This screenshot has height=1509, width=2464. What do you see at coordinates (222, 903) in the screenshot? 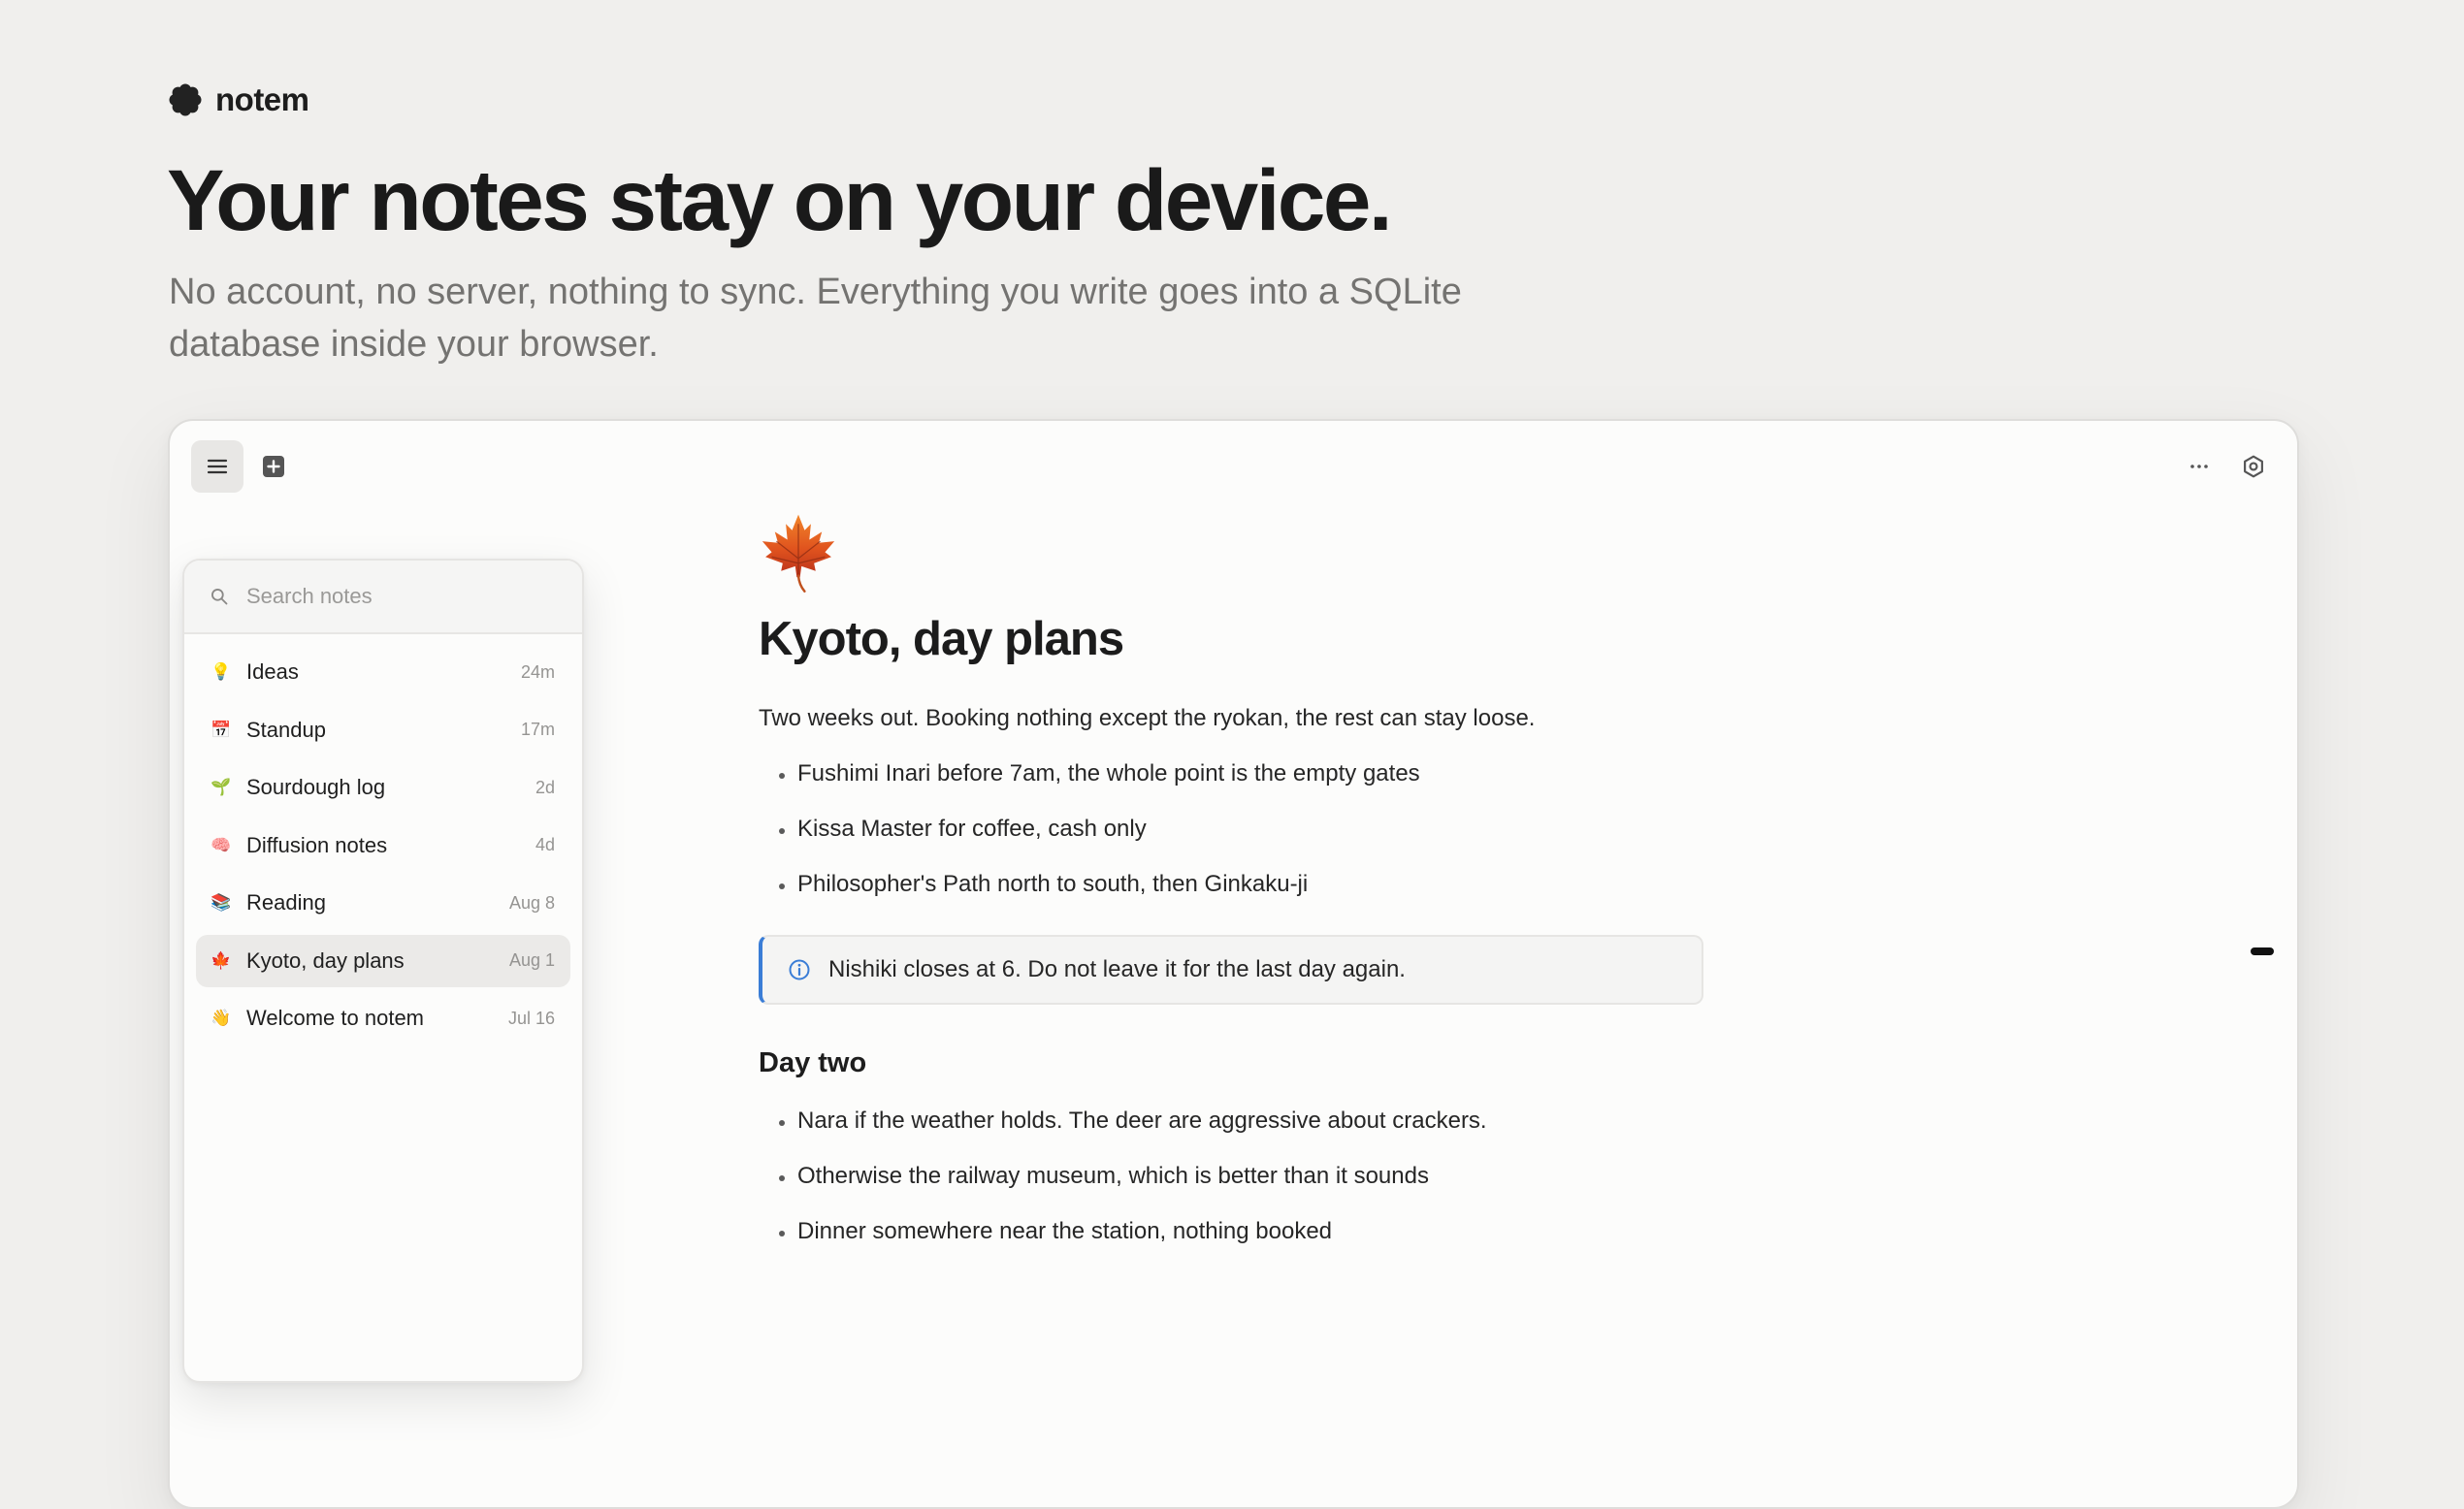
I see `books-icon: 📚` at bounding box center [222, 903].